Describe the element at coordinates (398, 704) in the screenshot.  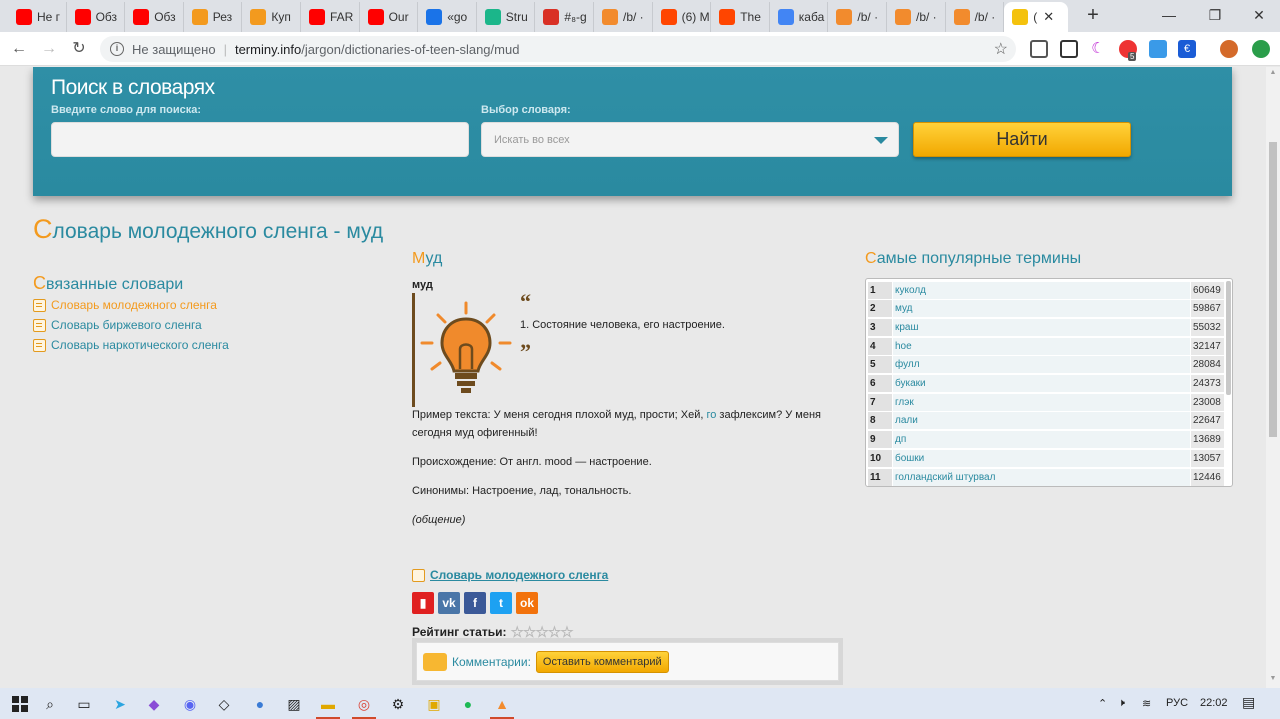
I see `settings-gear-icon: ⚙` at that location.